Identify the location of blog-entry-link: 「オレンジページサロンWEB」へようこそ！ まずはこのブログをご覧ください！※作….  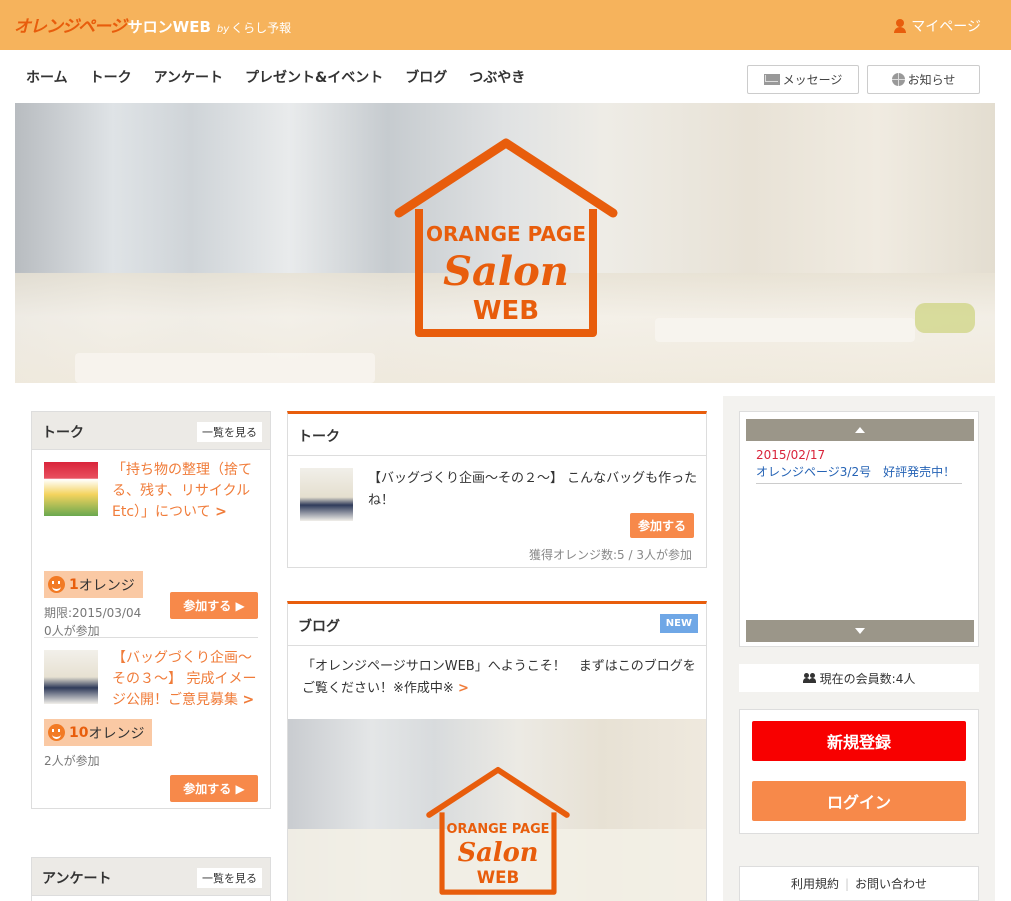
(499, 678).